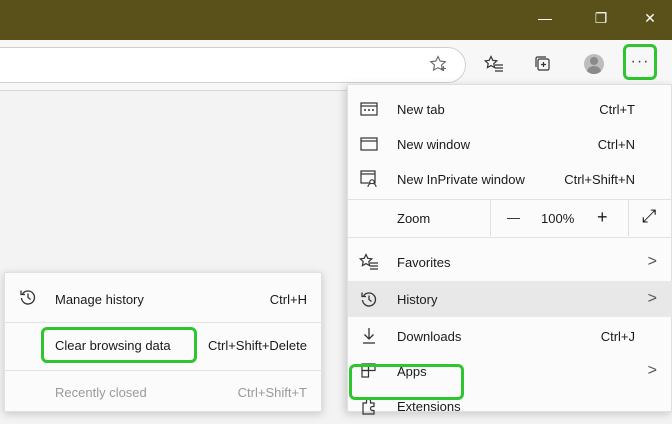  Describe the element at coordinates (433, 144) in the screenshot. I see `menu-item-label: New window` at that location.